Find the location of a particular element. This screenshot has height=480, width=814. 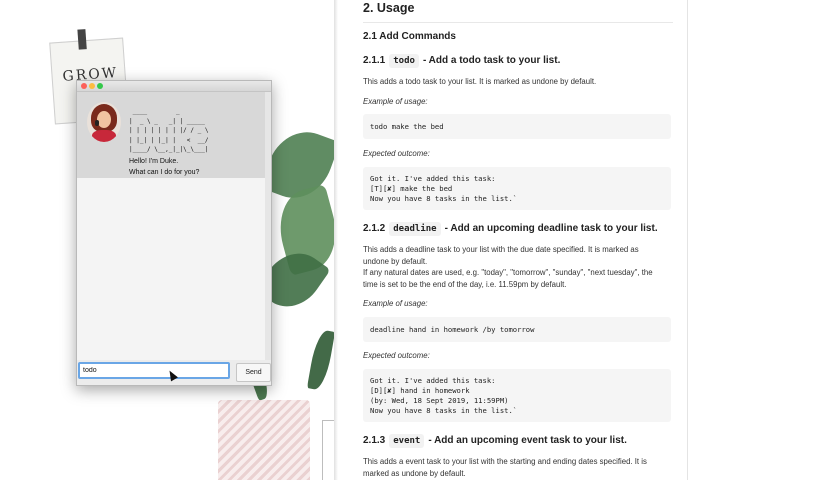

duke-avatar is located at coordinates (104, 122).